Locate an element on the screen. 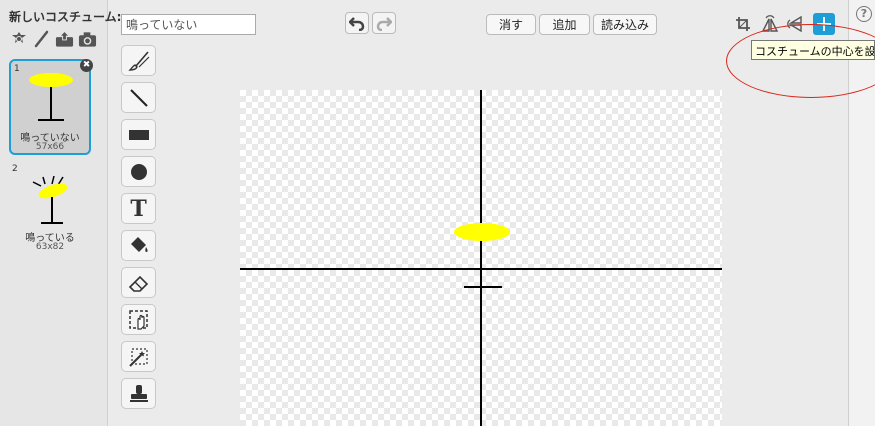 The image size is (875, 426). redo-button is located at coordinates (384, 23).